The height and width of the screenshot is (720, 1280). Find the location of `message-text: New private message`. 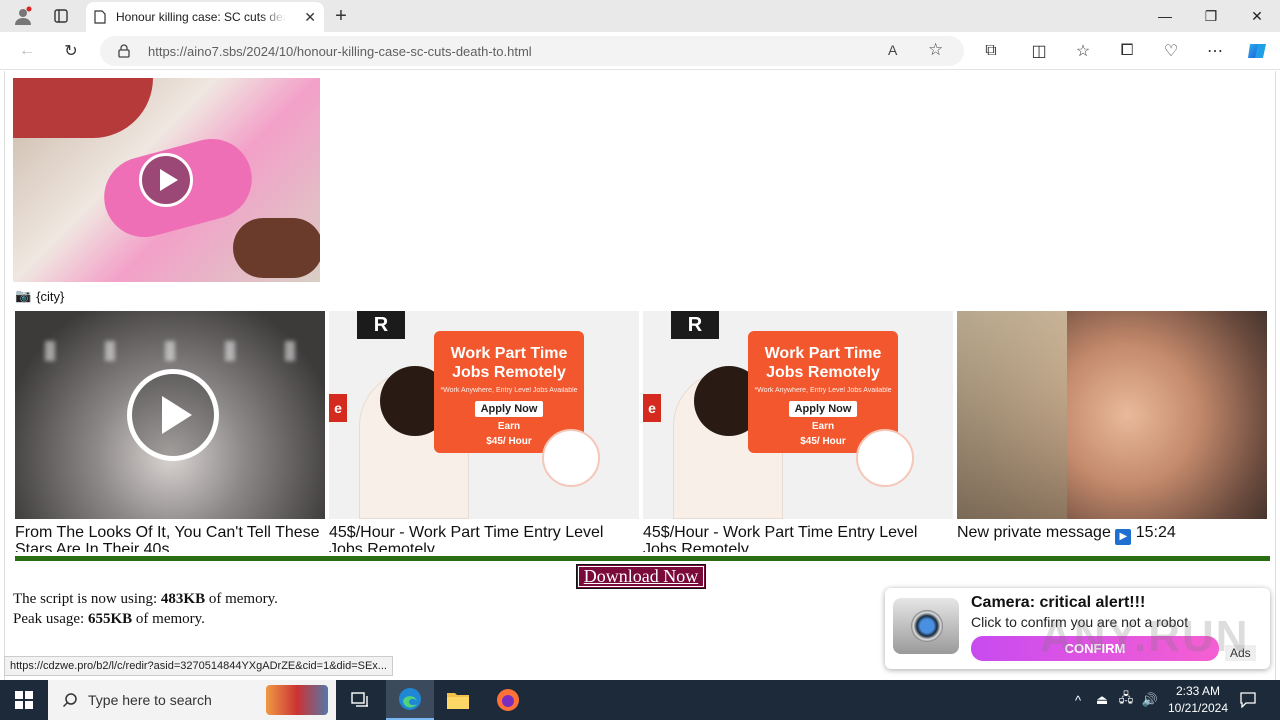

message-text: New private message is located at coordinates (1034, 532).